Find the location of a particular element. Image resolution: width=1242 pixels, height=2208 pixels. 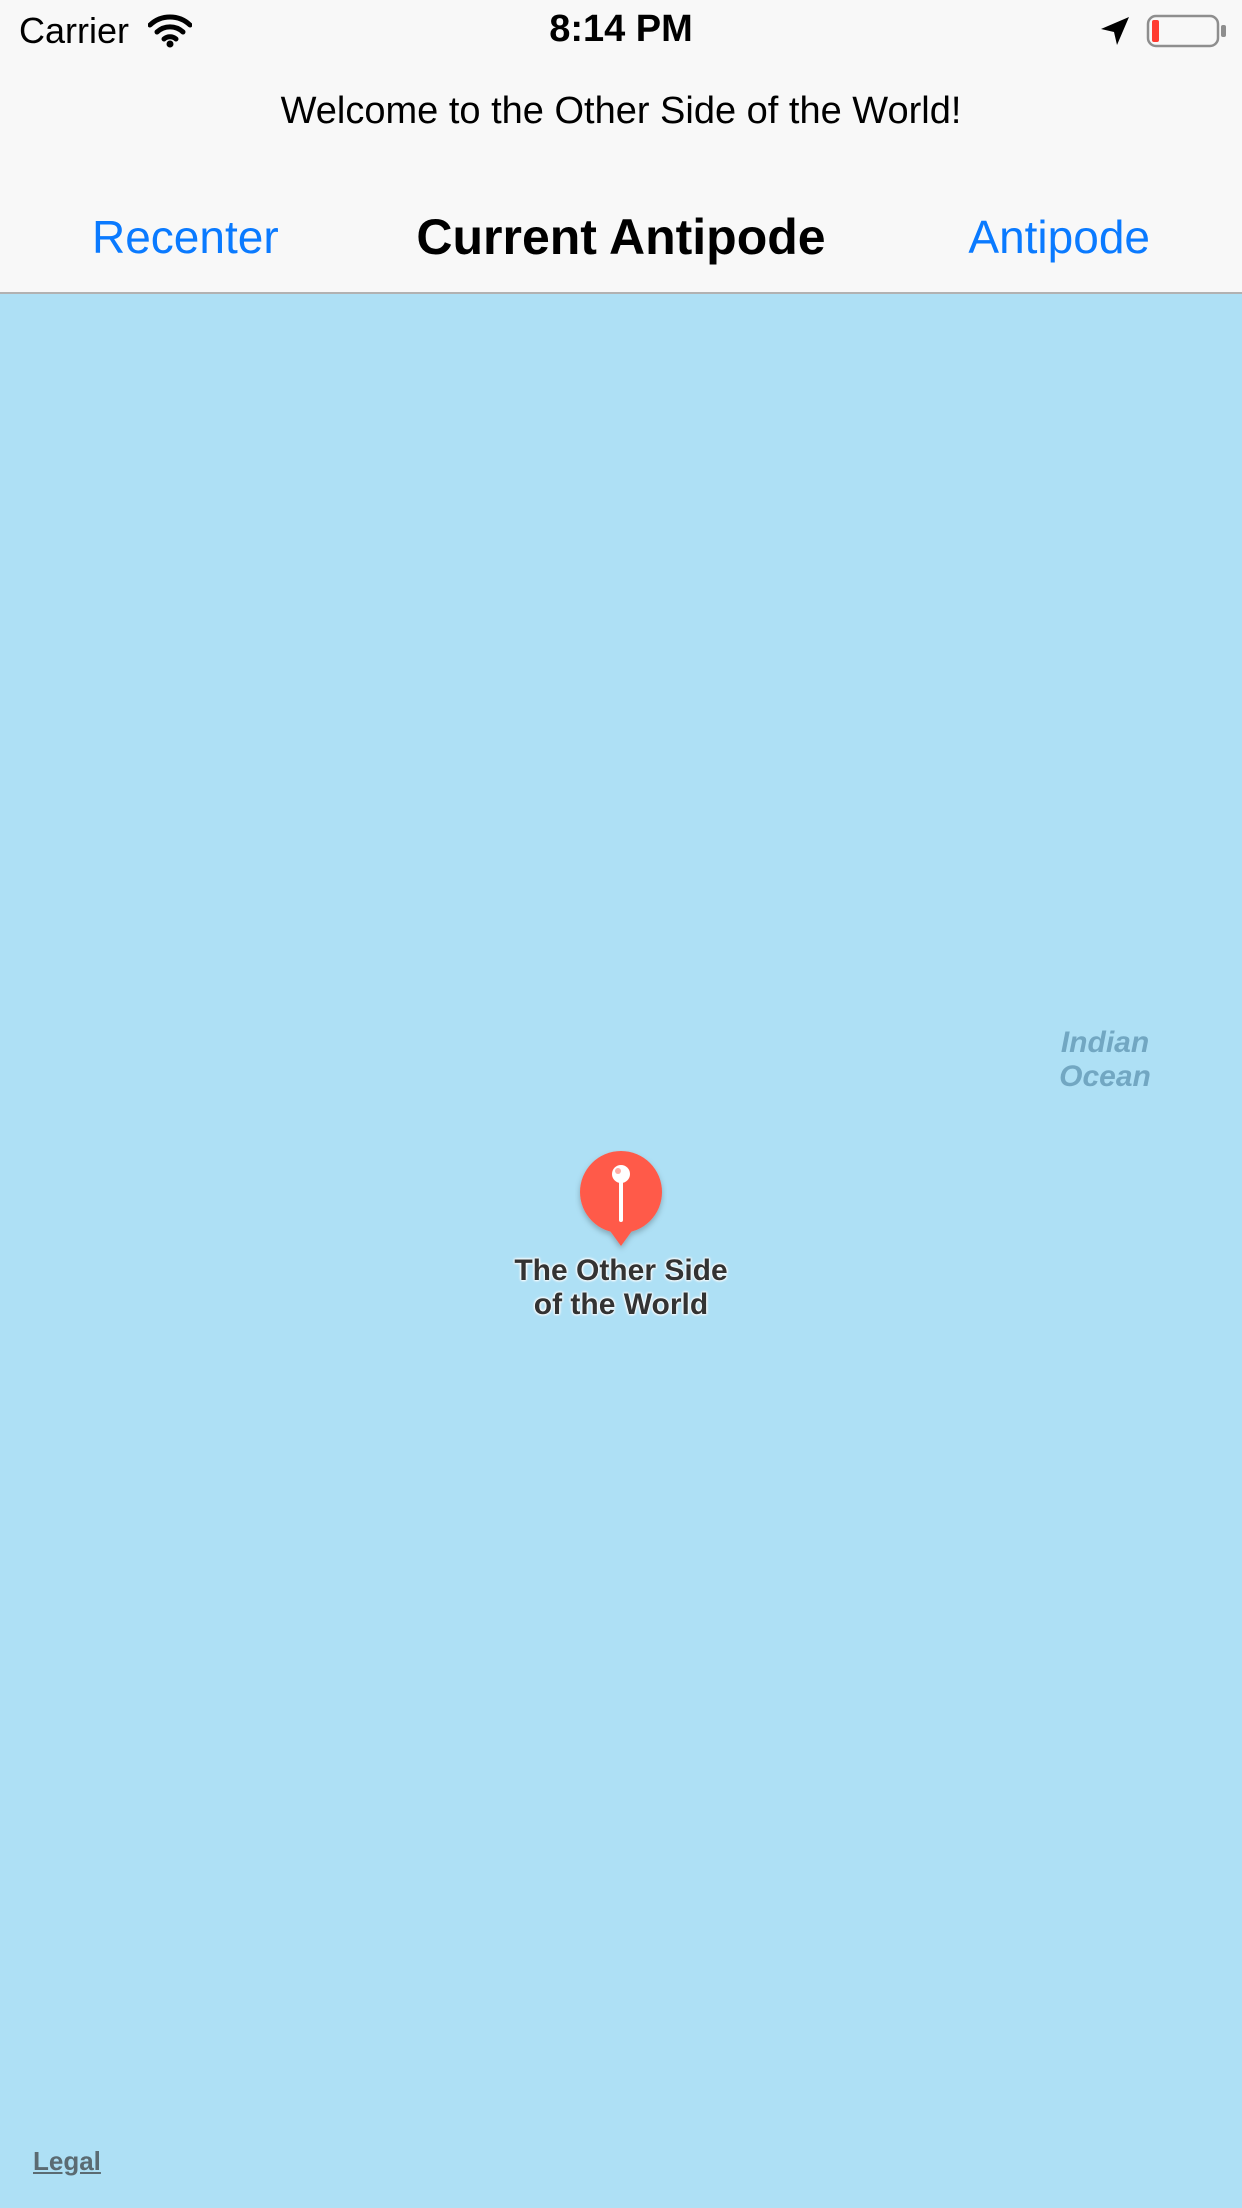

status-time: 8:14 PM is located at coordinates (621, 29).